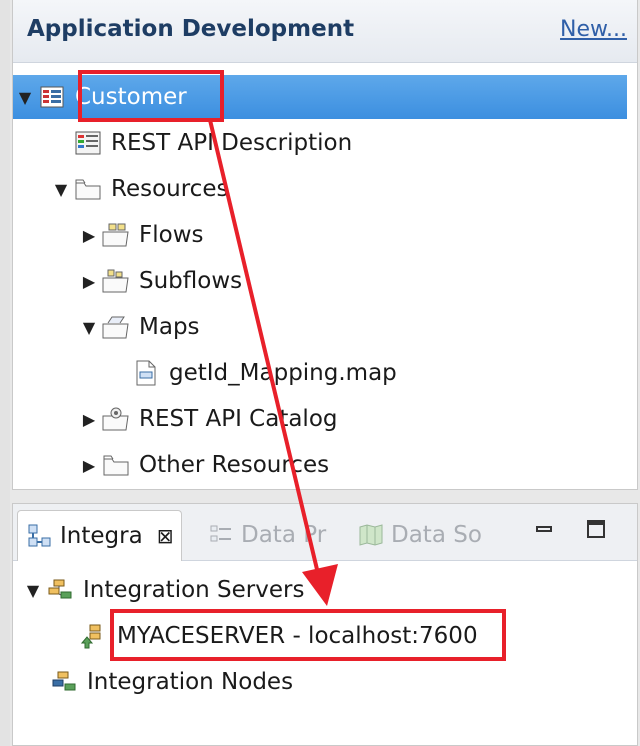 This screenshot has width=640, height=746. I want to click on annotation-arrow, so click(273, 362).